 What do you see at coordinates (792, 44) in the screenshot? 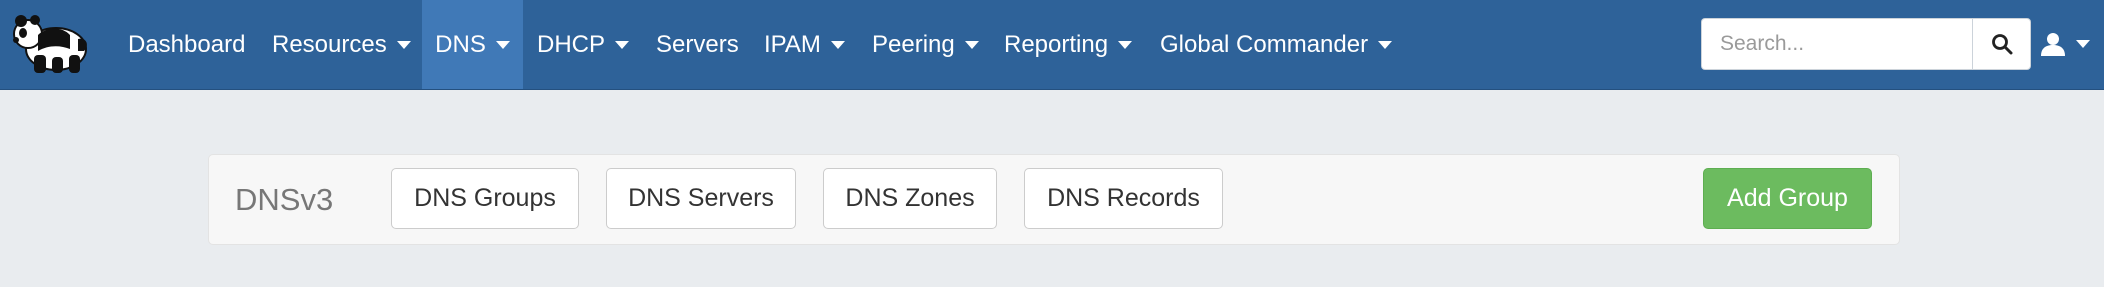
I see `nav-ipam-label: IPAM` at bounding box center [792, 44].